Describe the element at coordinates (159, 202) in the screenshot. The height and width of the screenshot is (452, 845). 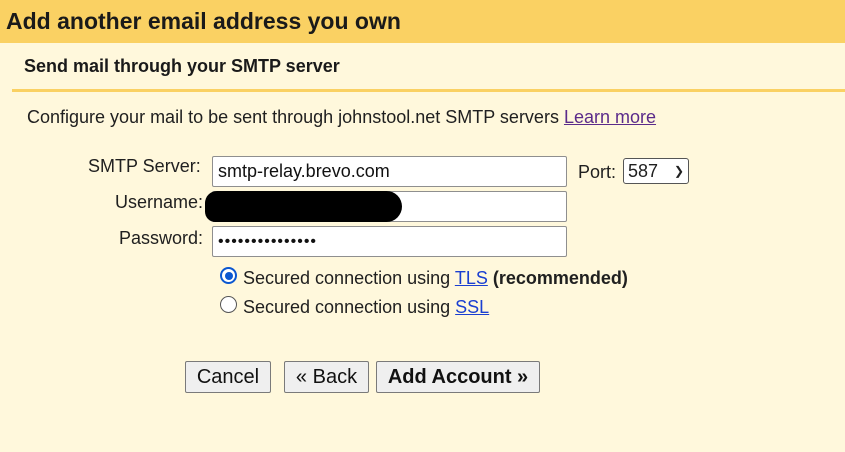
I see `username-label: Username:` at that location.